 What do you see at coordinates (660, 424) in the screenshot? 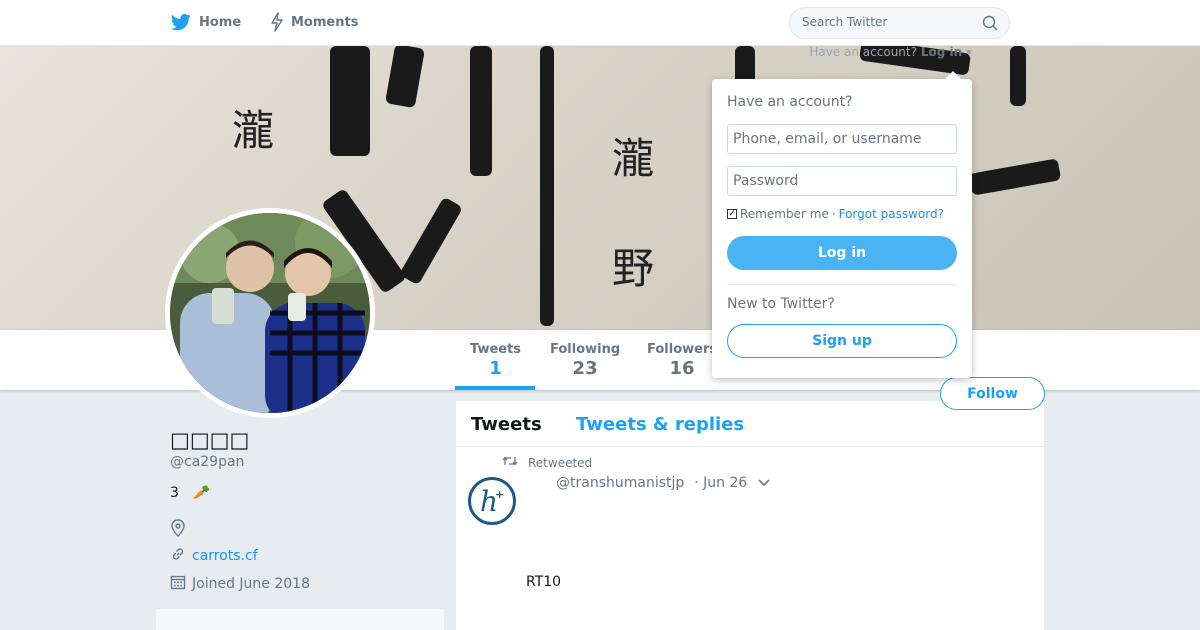
I see `tab-tweets-replies: Tweets & replies` at bounding box center [660, 424].